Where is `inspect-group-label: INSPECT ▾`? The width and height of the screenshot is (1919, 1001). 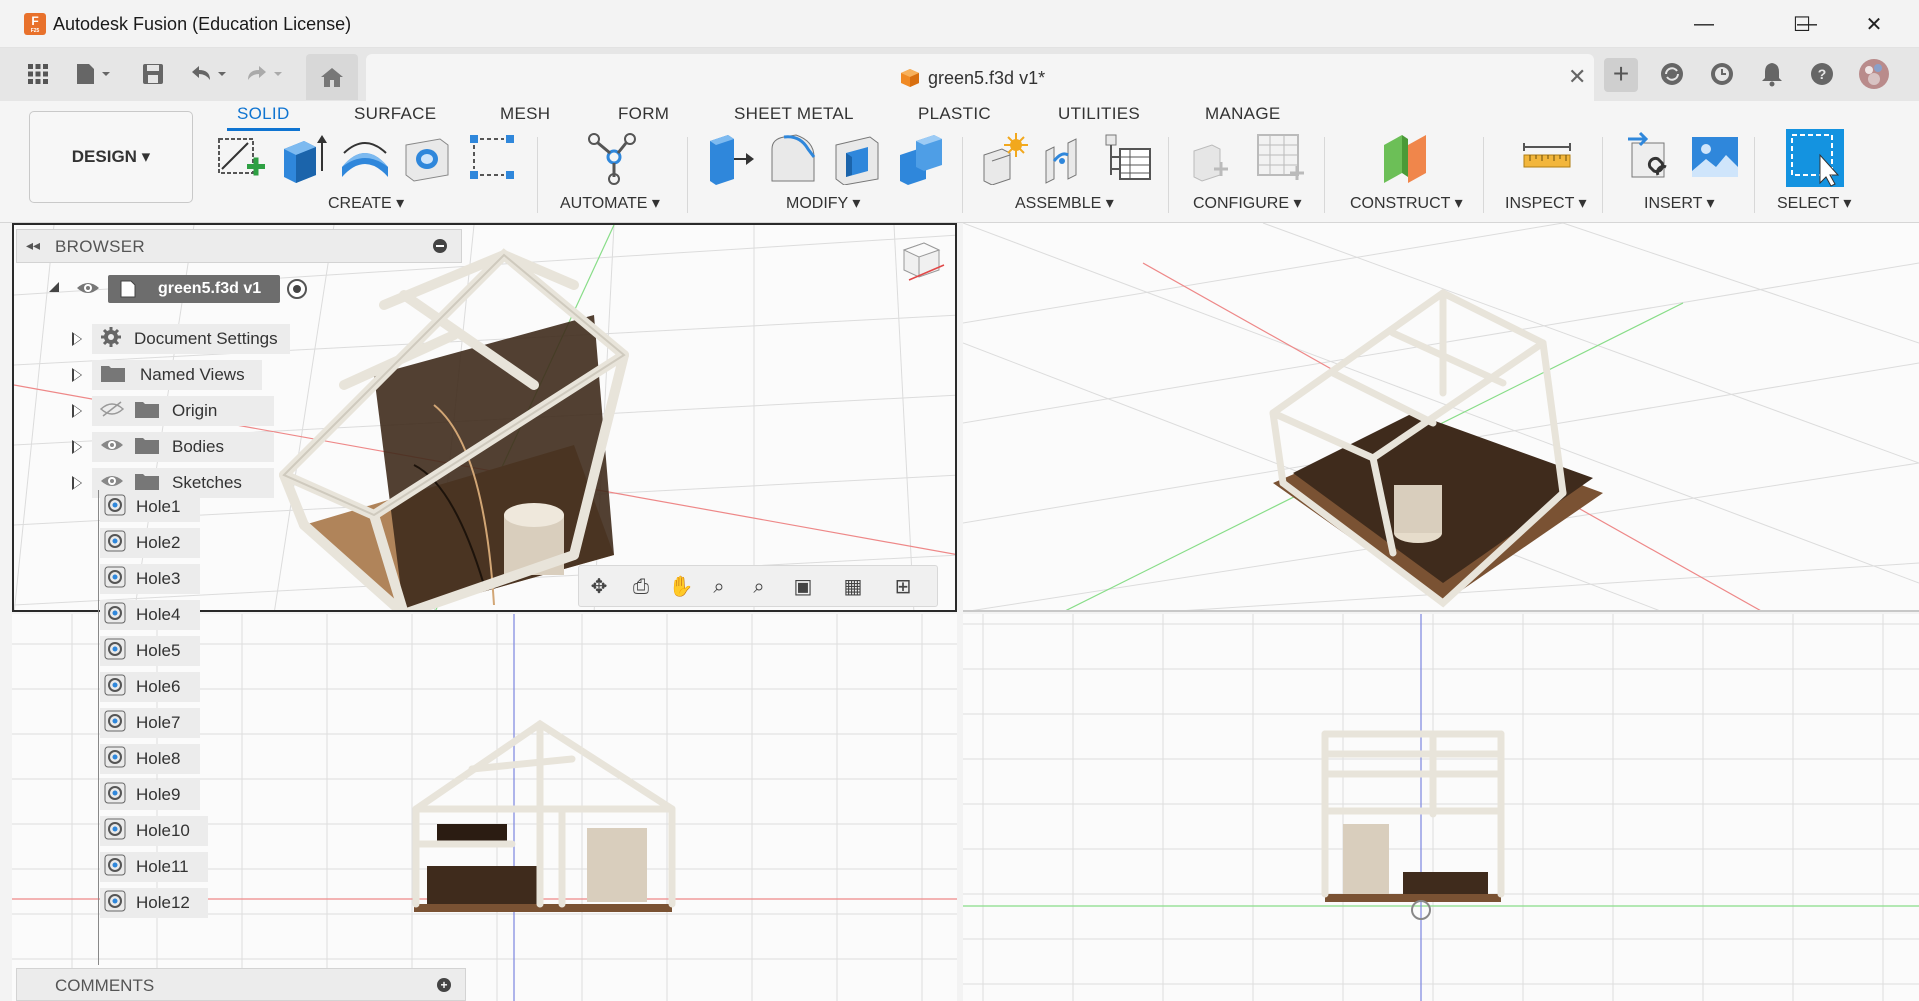
inspect-group-label: INSPECT ▾ is located at coordinates (1546, 203).